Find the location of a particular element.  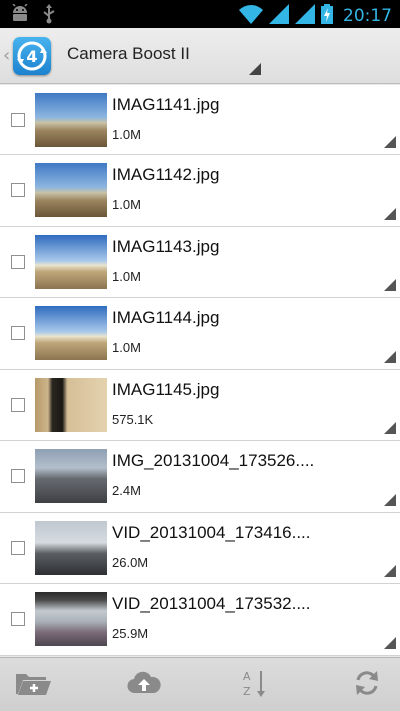

svg-text: 4 is located at coordinates (31, 56).